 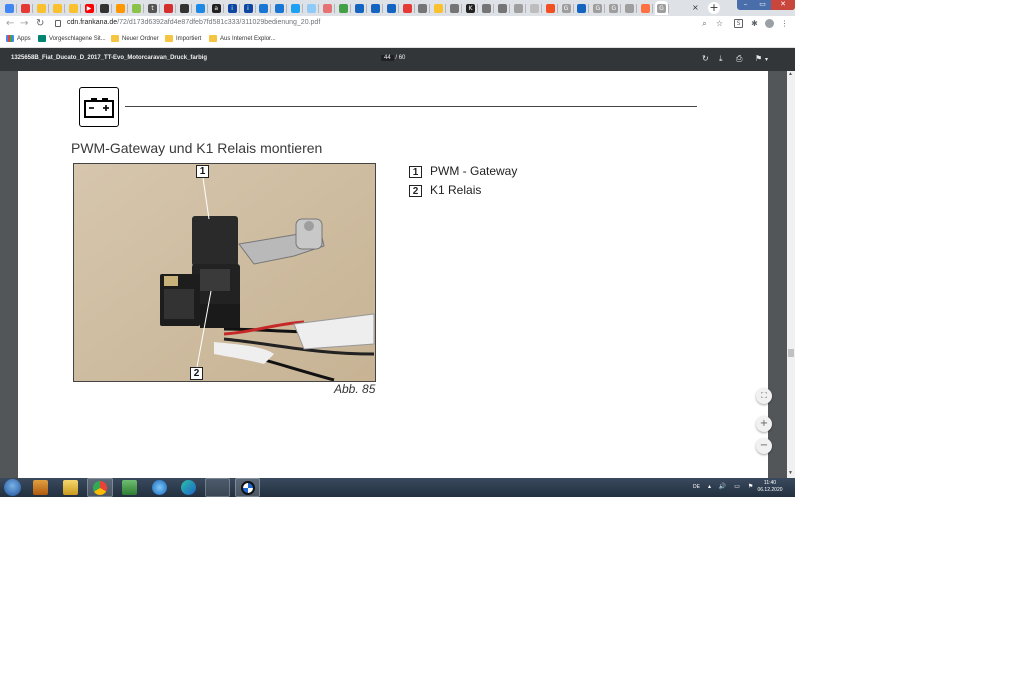 What do you see at coordinates (764, 446) in the screenshot?
I see `zoom-out-button: −` at bounding box center [764, 446].